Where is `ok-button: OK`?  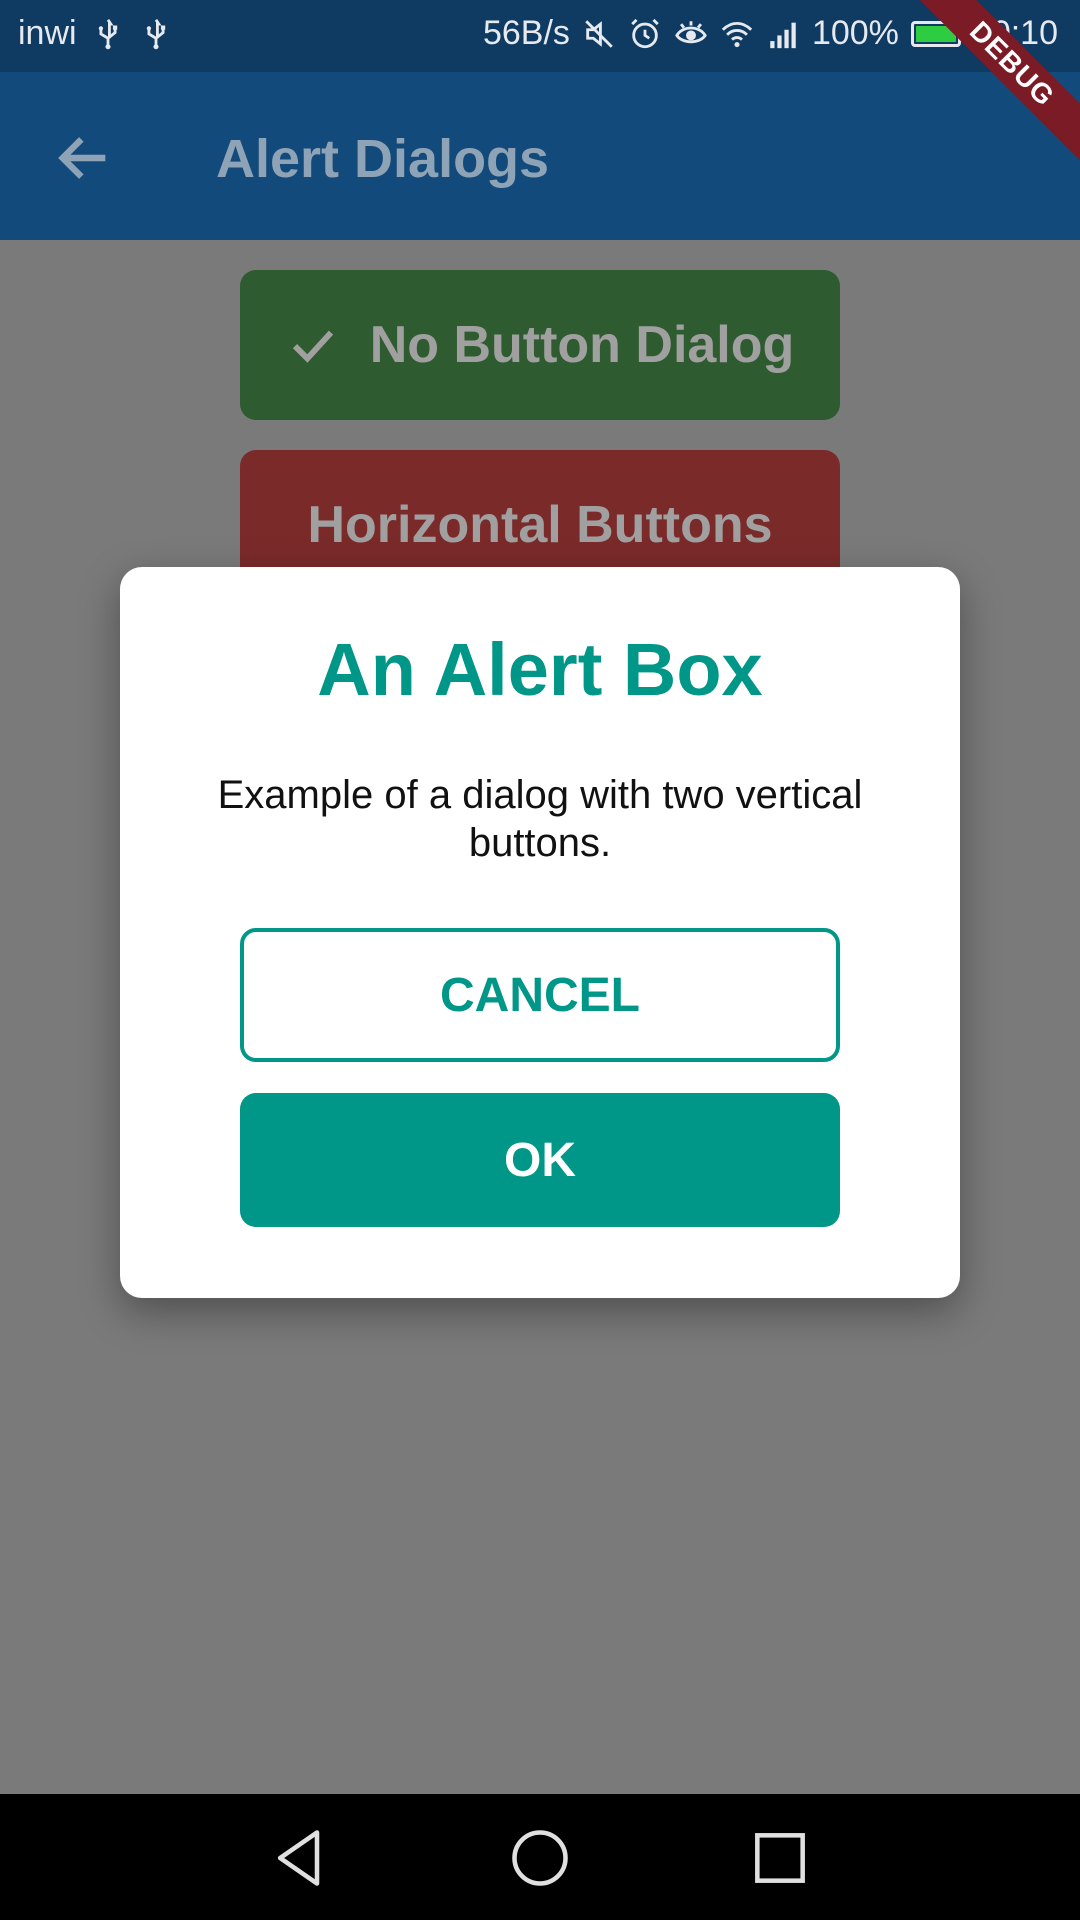 ok-button: OK is located at coordinates (540, 1160).